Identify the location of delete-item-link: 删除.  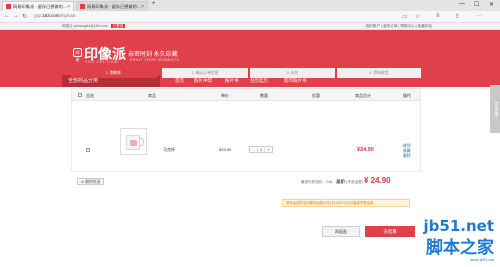
(407, 156).